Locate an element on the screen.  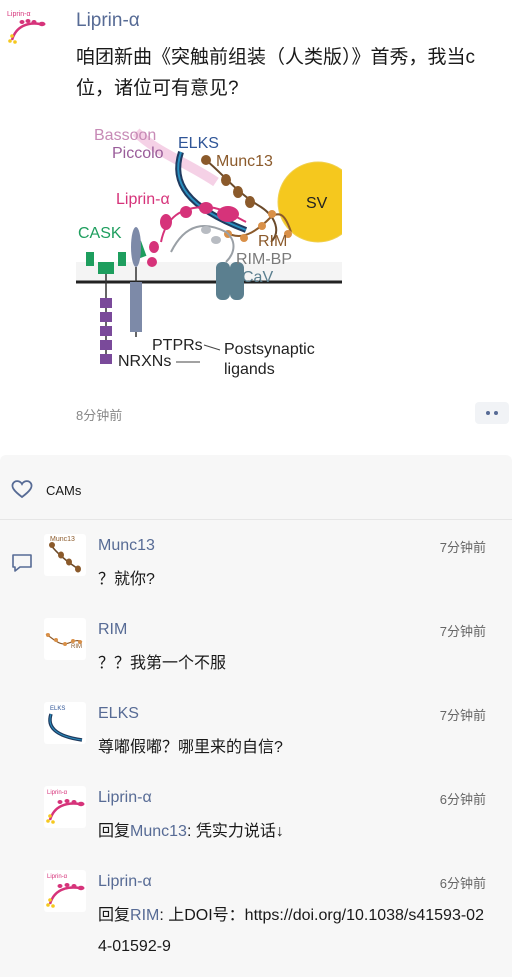
label-rimbp: RIM-BP is located at coordinates (264, 259).